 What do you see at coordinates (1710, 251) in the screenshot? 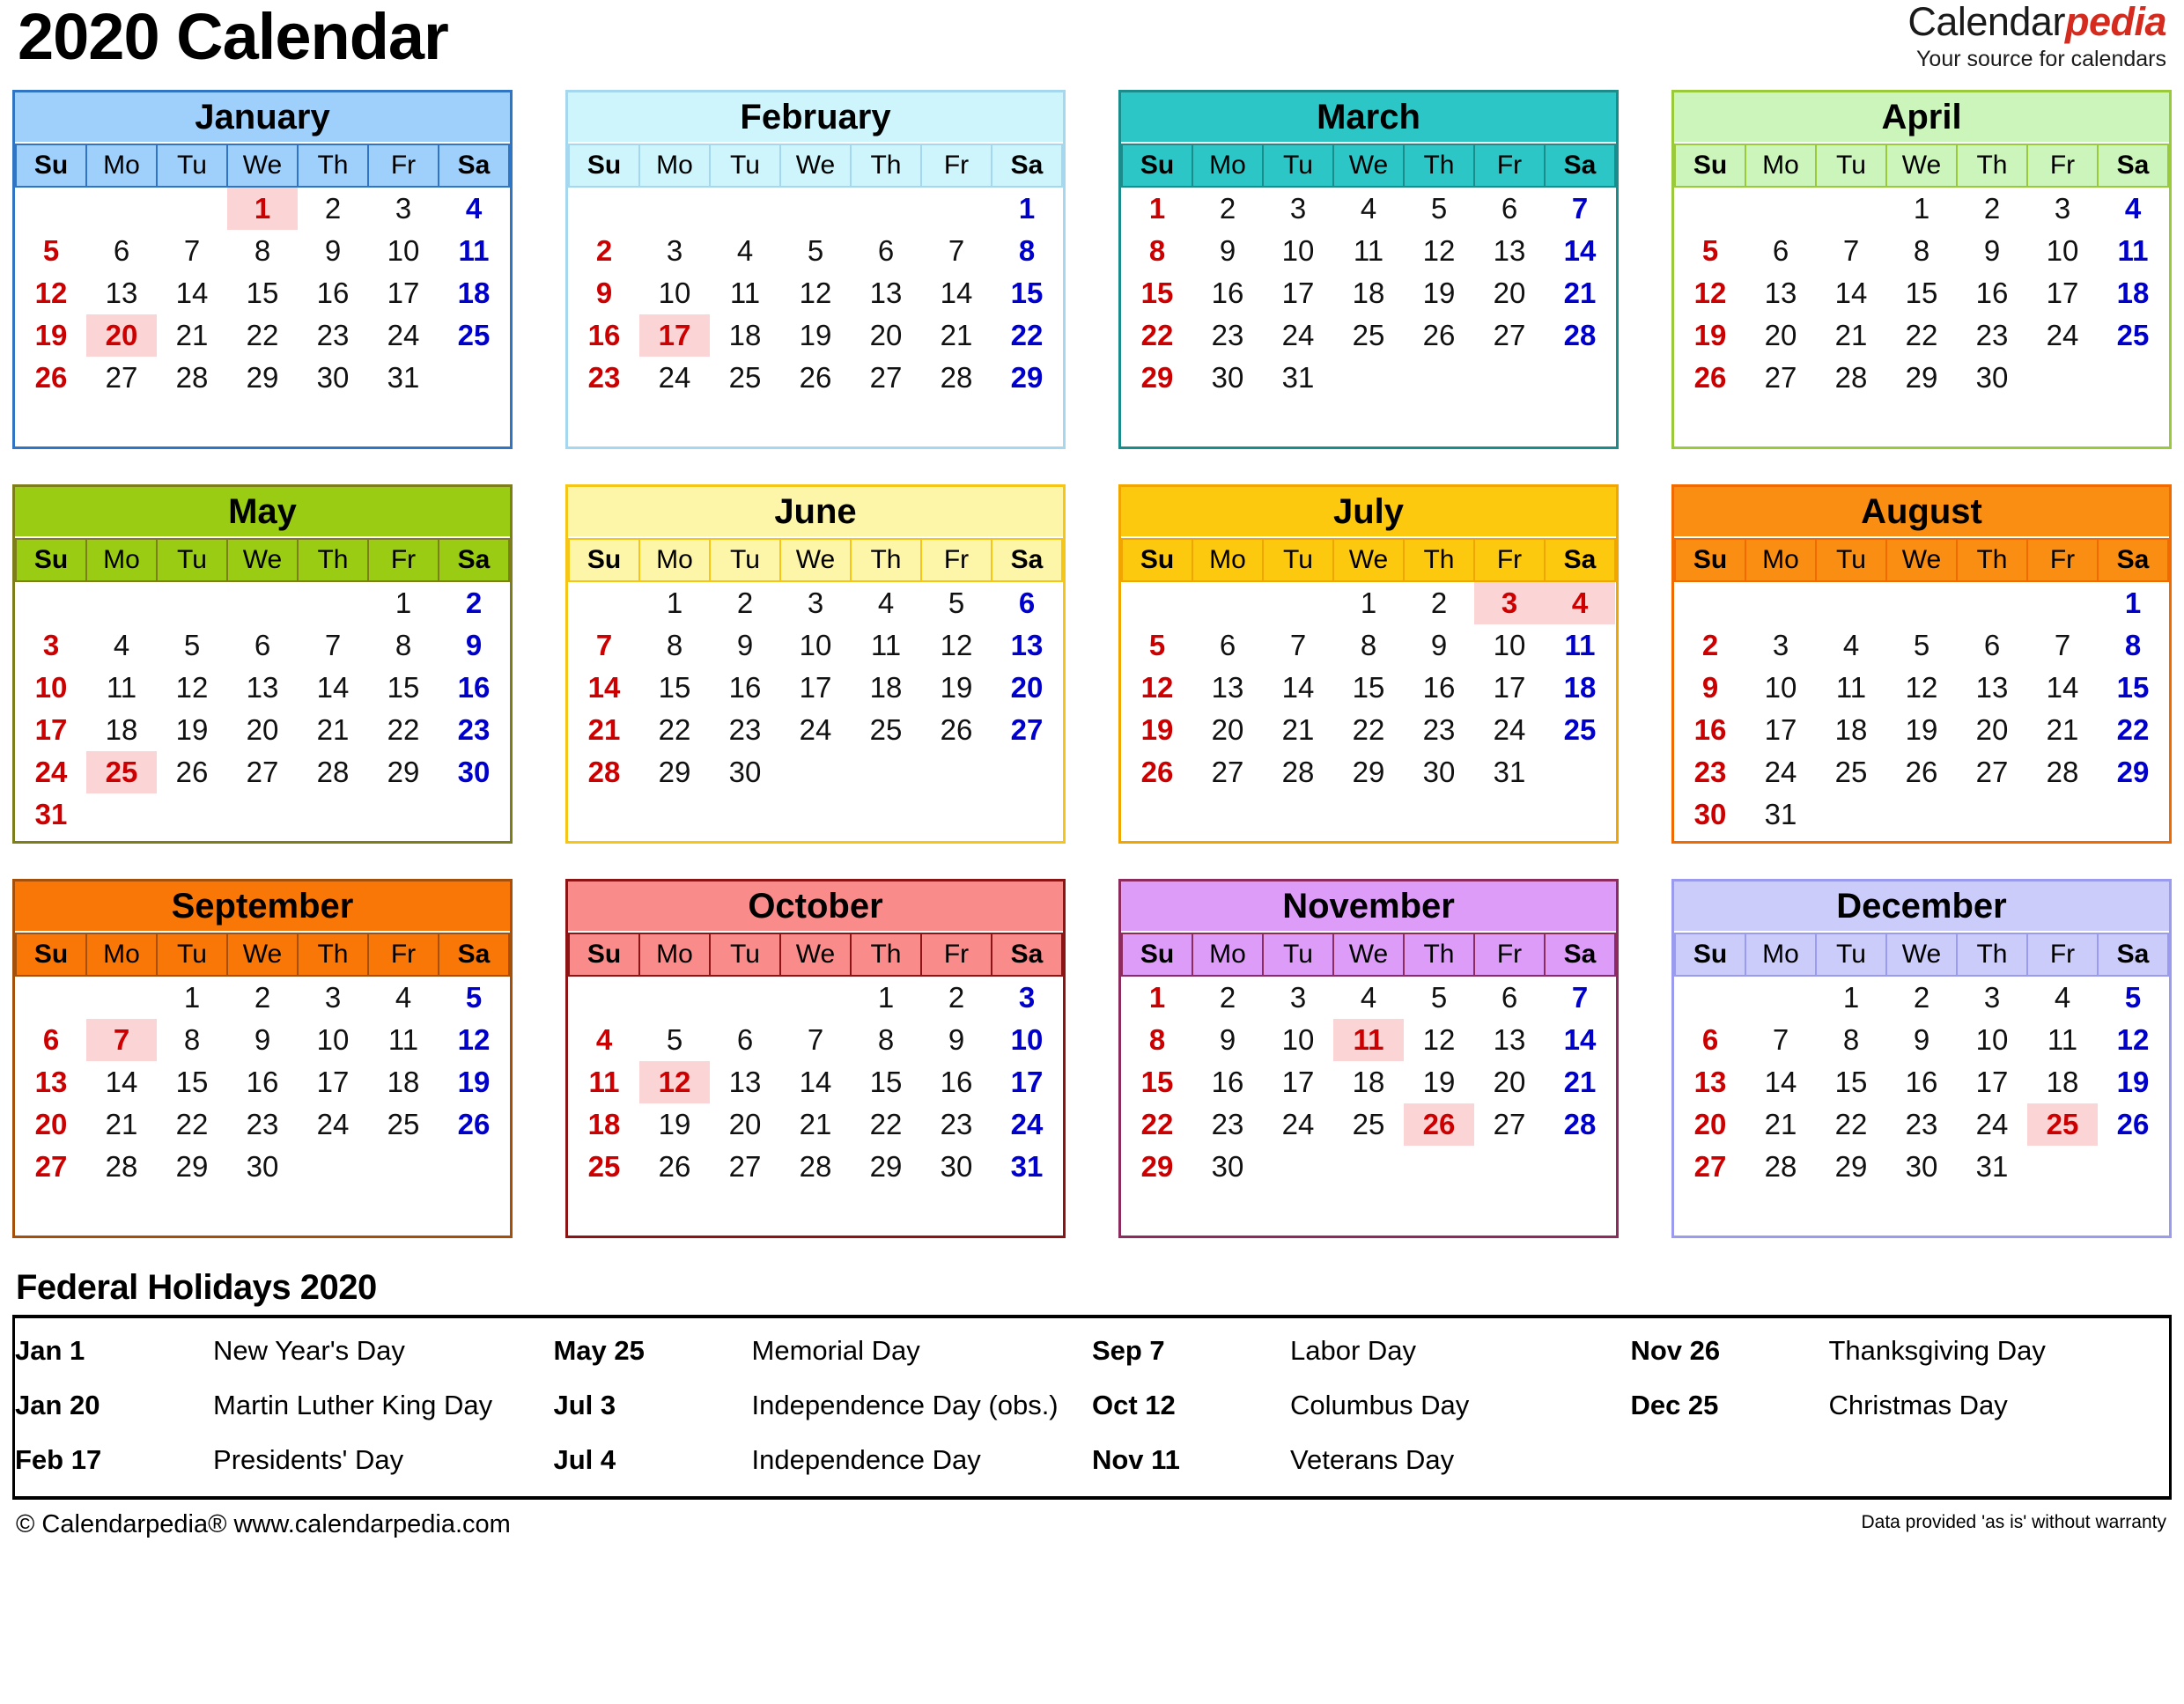
I see `day-cell: 5` at bounding box center [1710, 251].